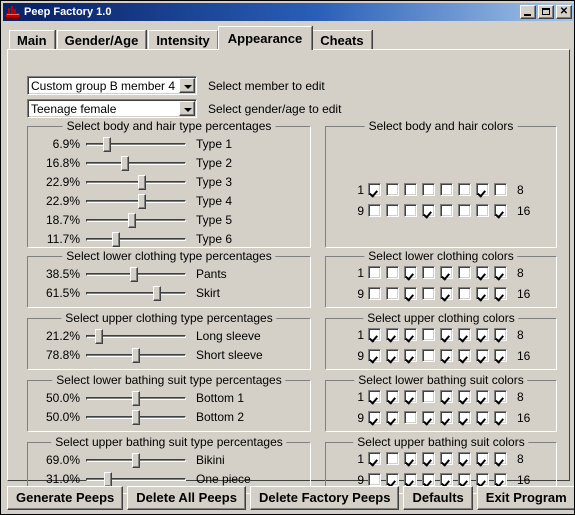 The image size is (575, 515). Describe the element at coordinates (186, 498) in the screenshot. I see `delete-all-peeps-button: Delete All Peeps` at that location.